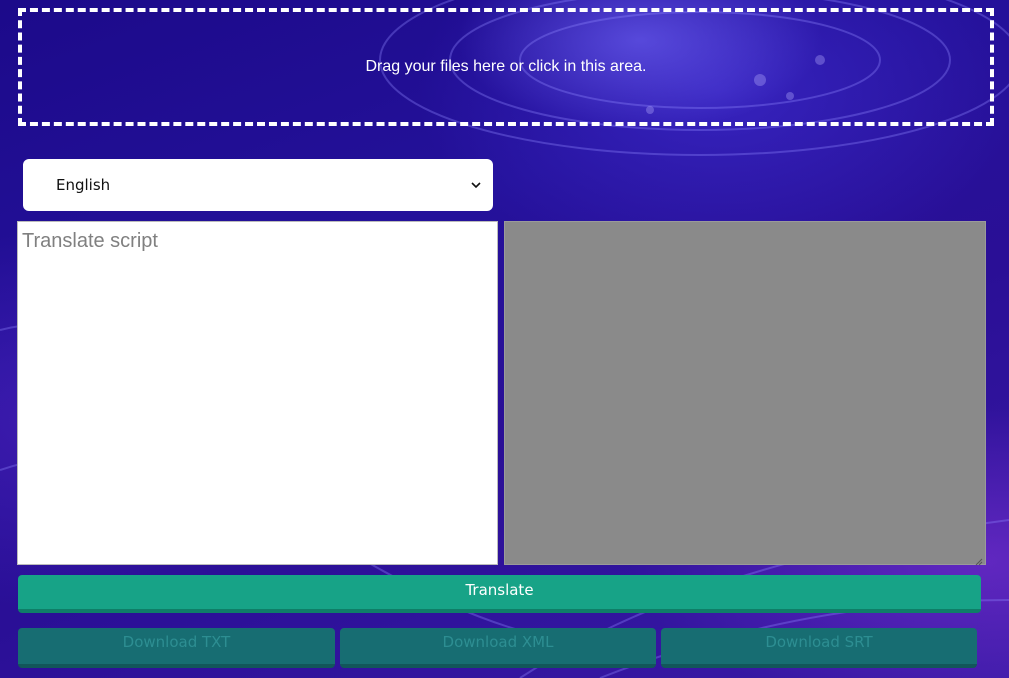 Image resolution: width=1009 pixels, height=678 pixels. Describe the element at coordinates (258, 185) in the screenshot. I see `language-select: English` at that location.